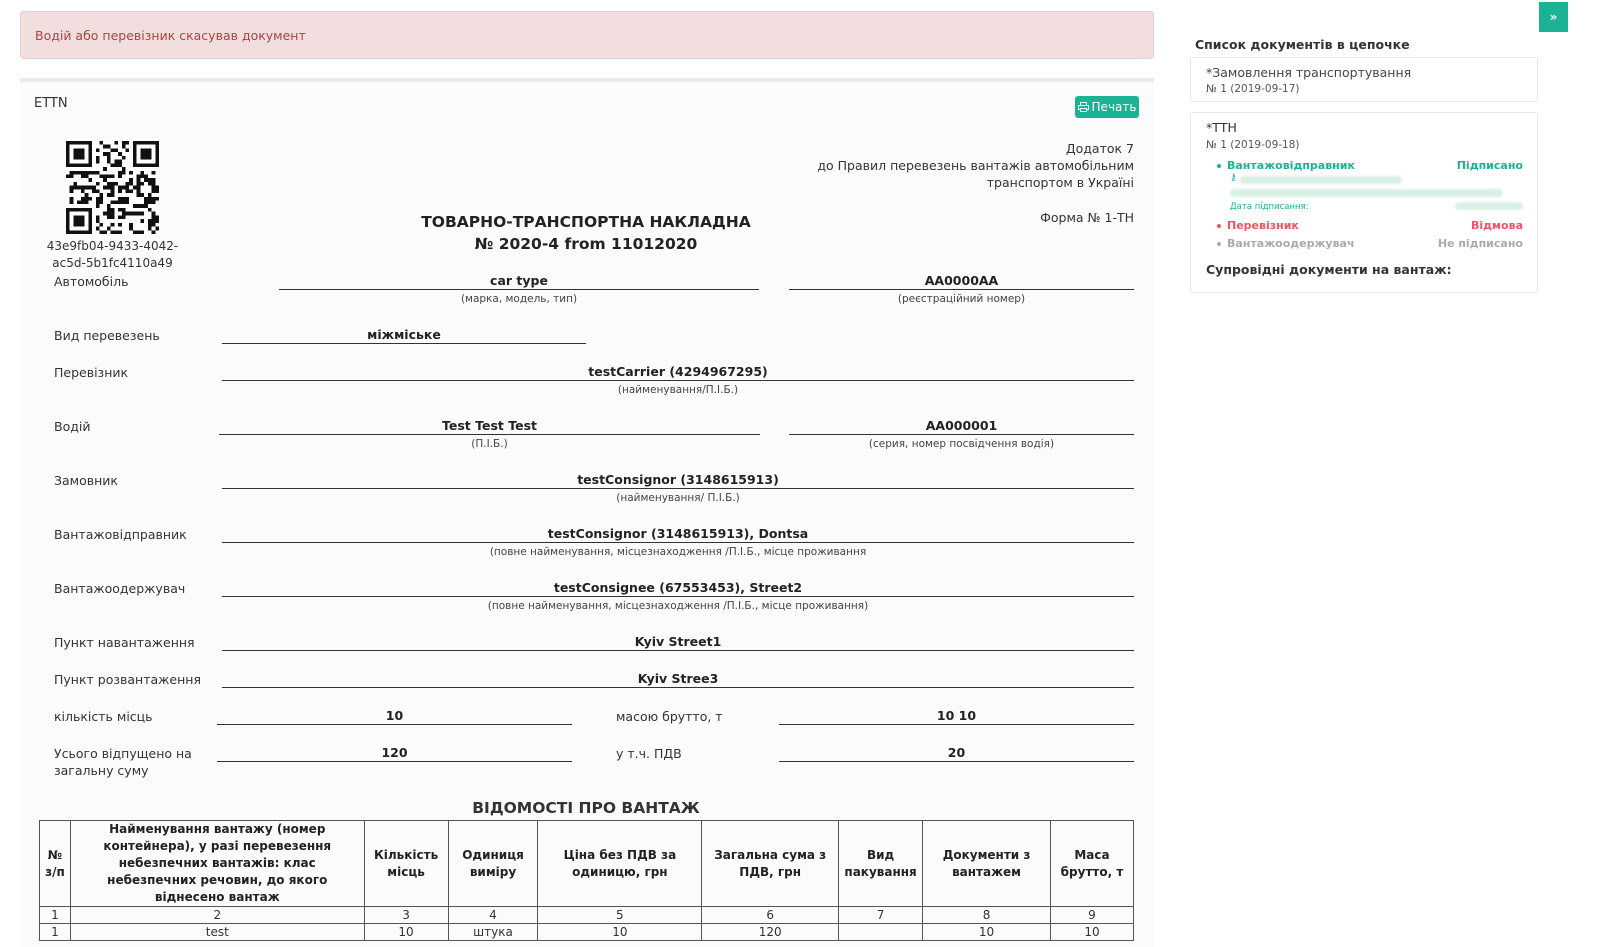 The height and width of the screenshot is (947, 1598). Describe the element at coordinates (120, 588) in the screenshot. I see `consignee-label: Вантажоодержувач` at that location.